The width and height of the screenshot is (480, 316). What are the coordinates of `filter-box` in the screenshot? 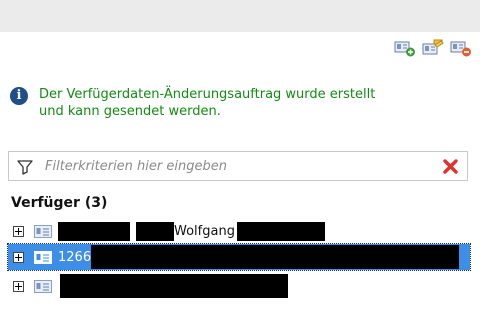 It's located at (238, 166).